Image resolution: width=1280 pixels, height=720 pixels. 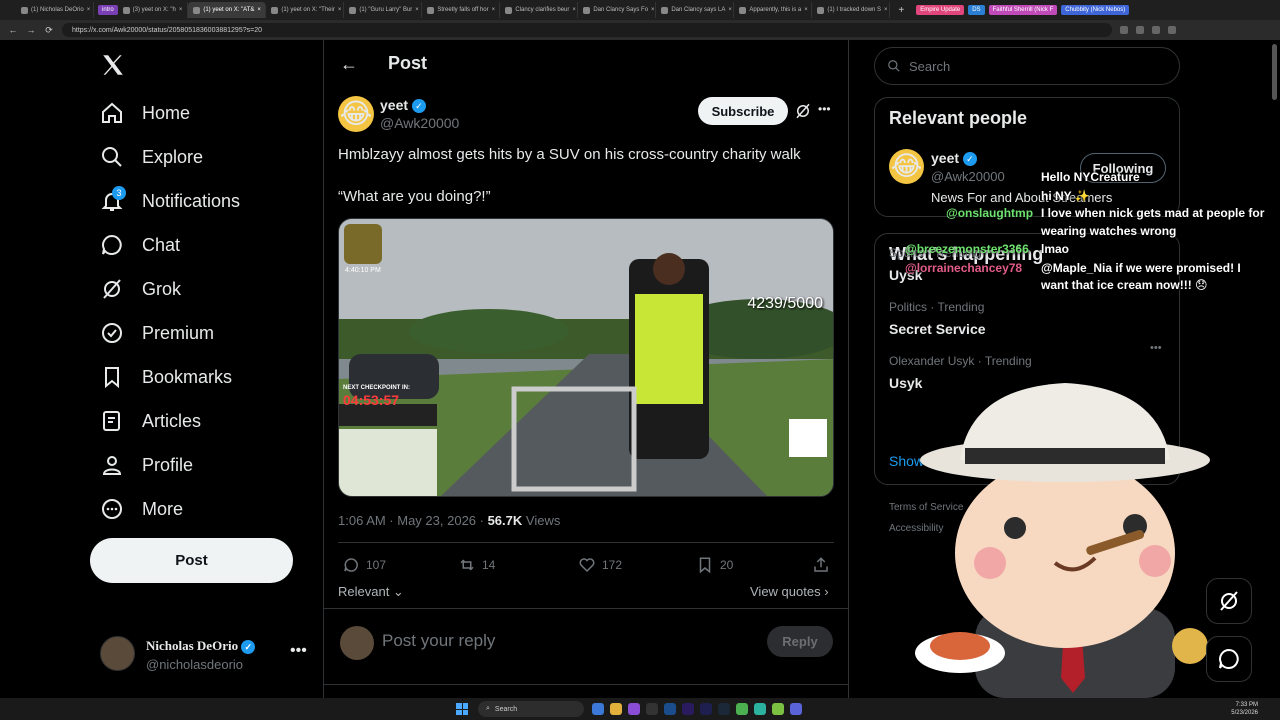 What do you see at coordinates (976, 10) in the screenshot?
I see `bookmark-pill: DS` at bounding box center [976, 10].